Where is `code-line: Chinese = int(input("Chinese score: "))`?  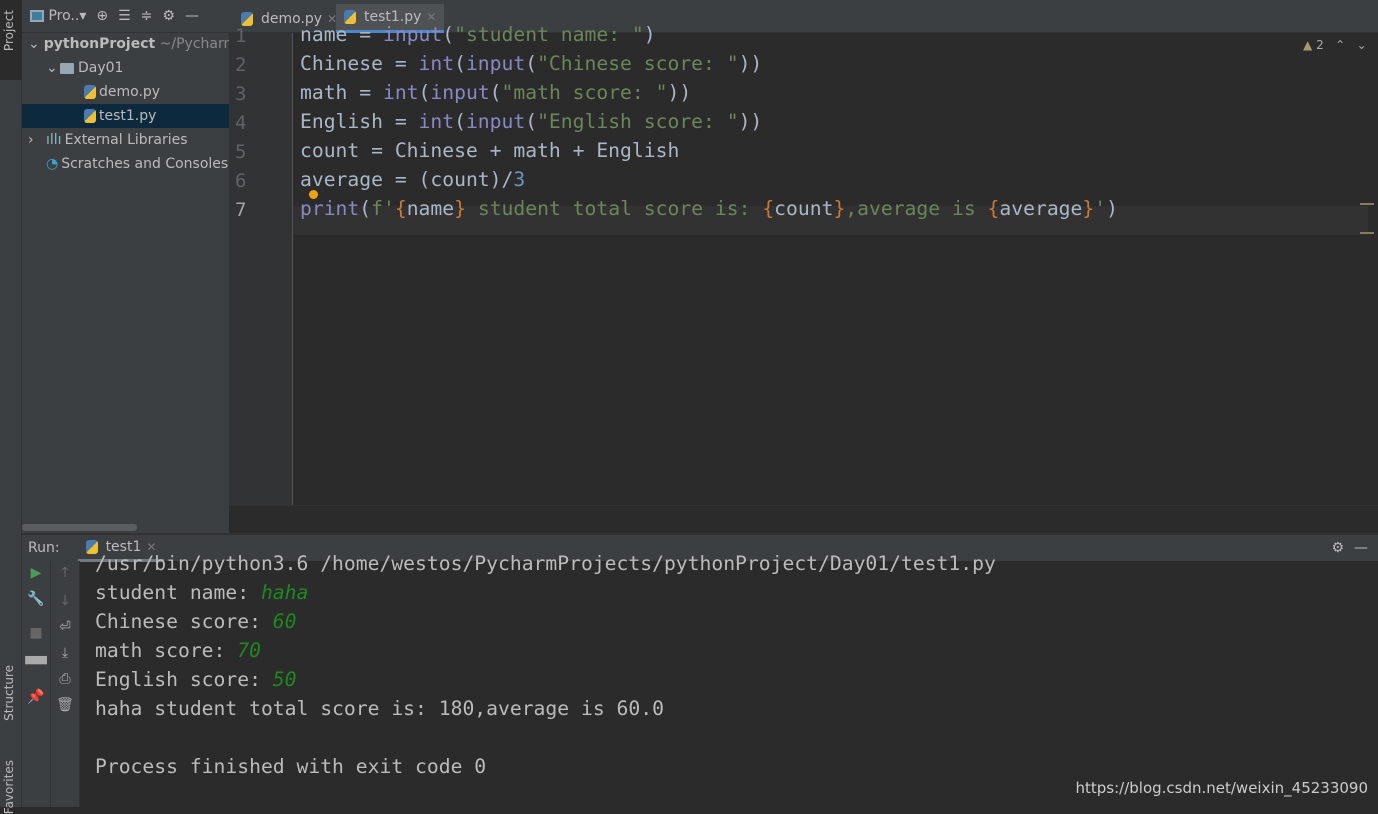
code-line: Chinese = int(input("Chinese score: ")) is located at coordinates (531, 63).